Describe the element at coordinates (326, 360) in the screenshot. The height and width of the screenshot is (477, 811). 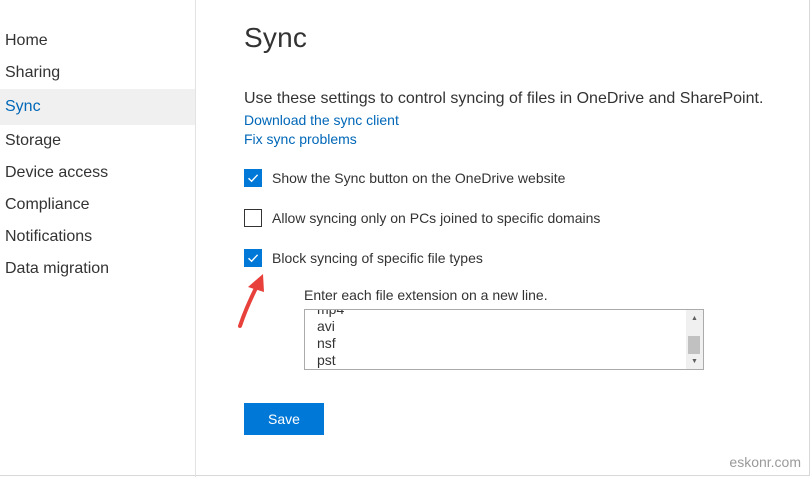
I see `extension-item: pst` at that location.